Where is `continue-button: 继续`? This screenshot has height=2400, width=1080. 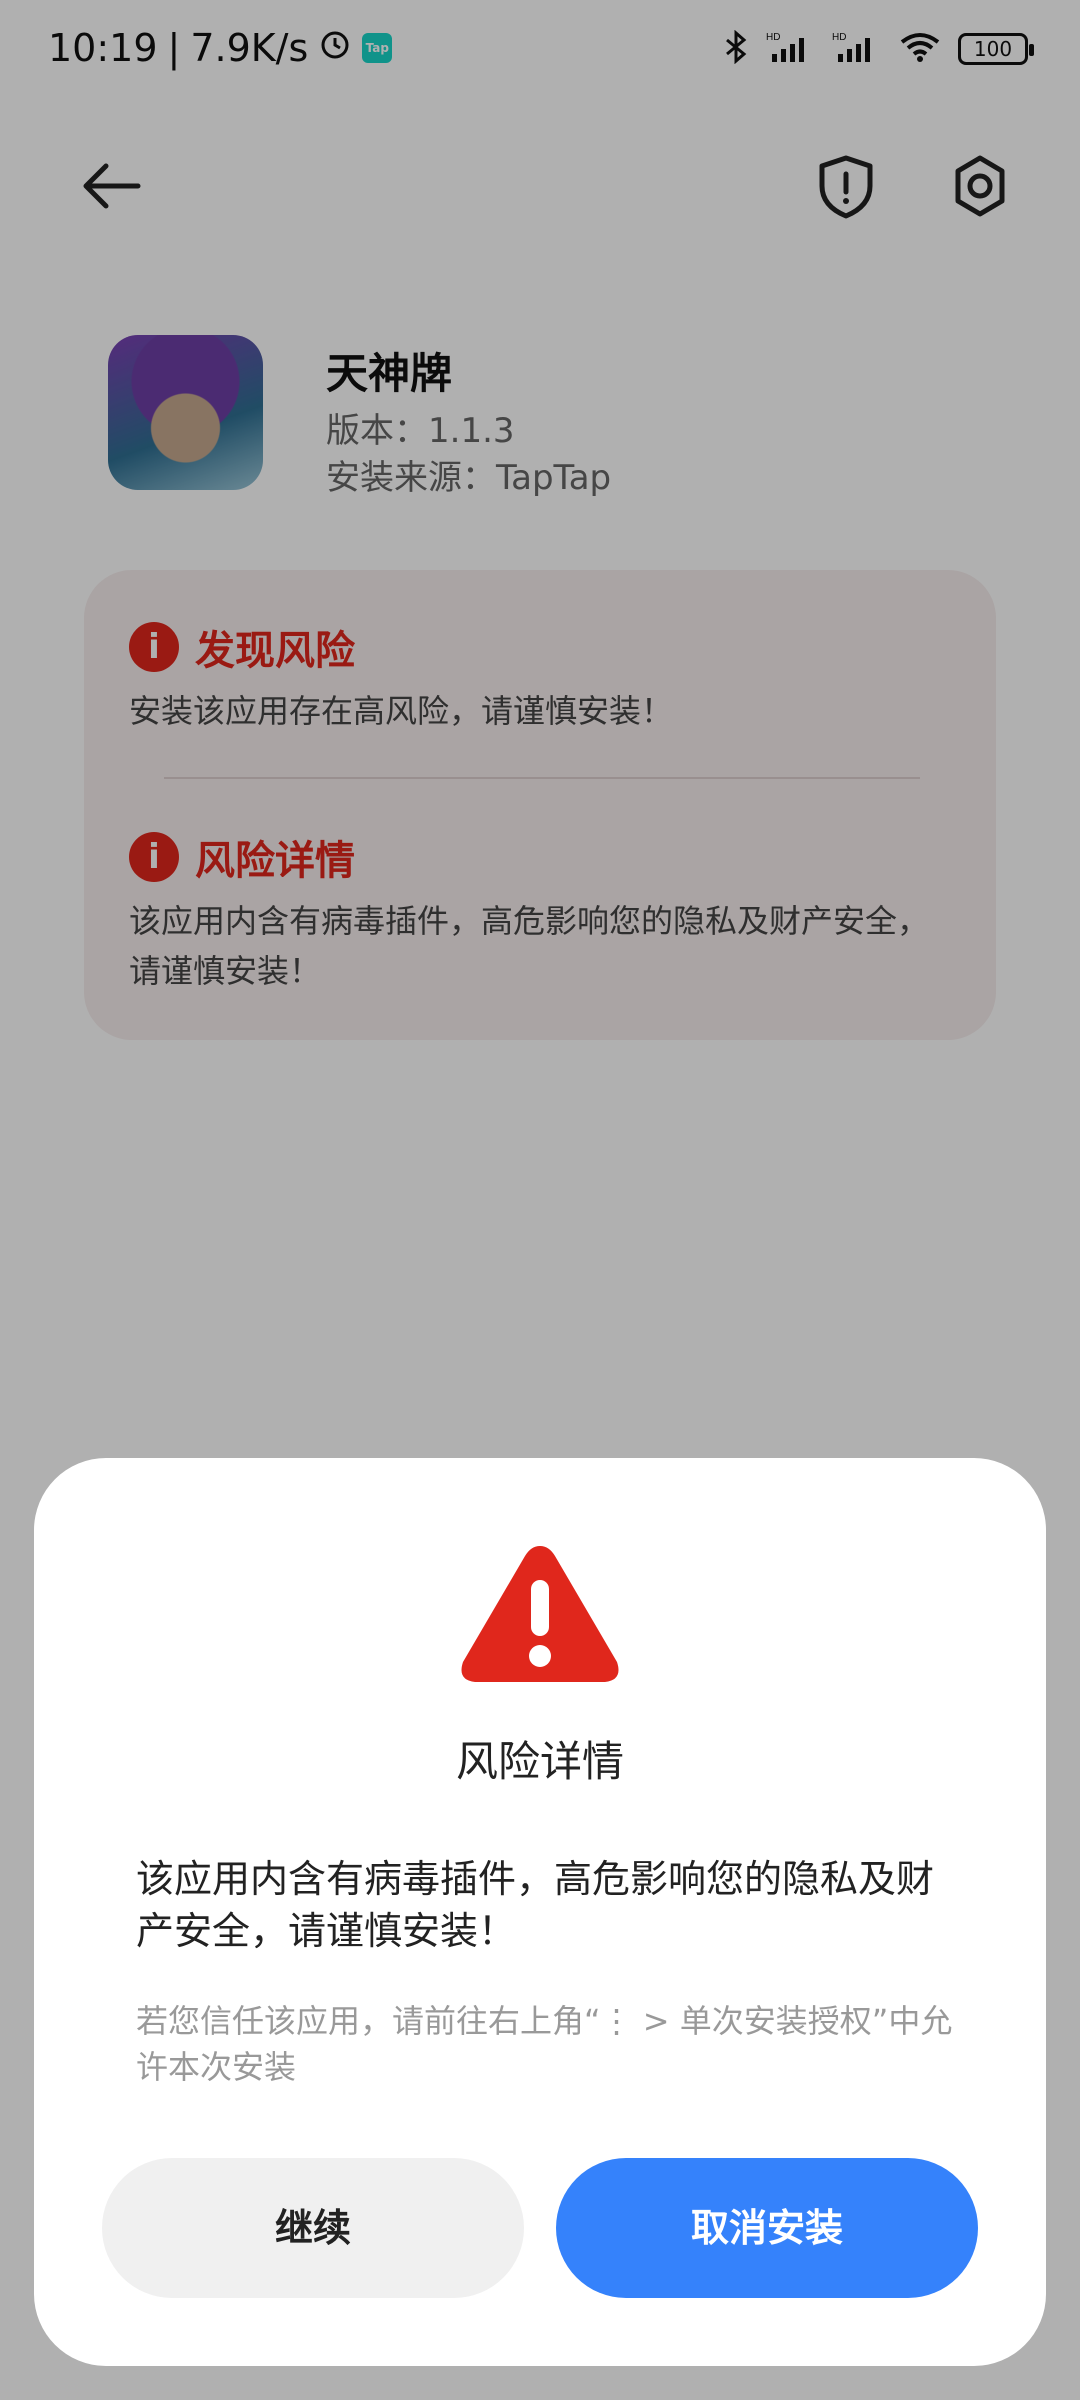 continue-button: 继续 is located at coordinates (313, 2228).